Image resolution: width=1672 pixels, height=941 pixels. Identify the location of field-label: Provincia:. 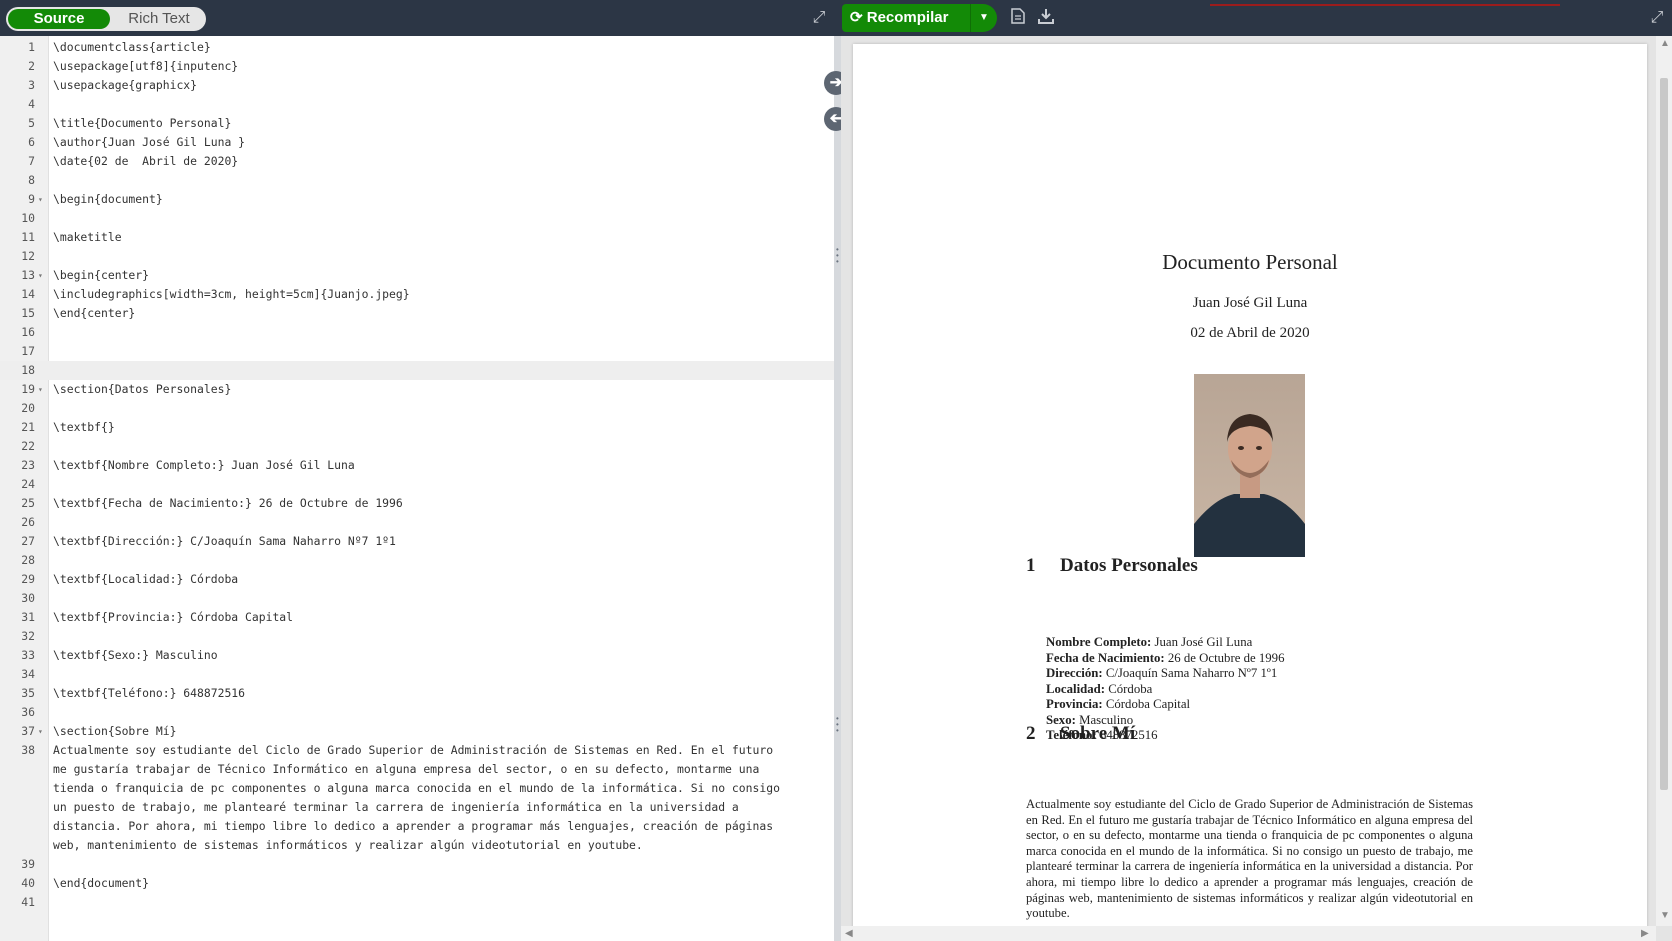
(1074, 704).